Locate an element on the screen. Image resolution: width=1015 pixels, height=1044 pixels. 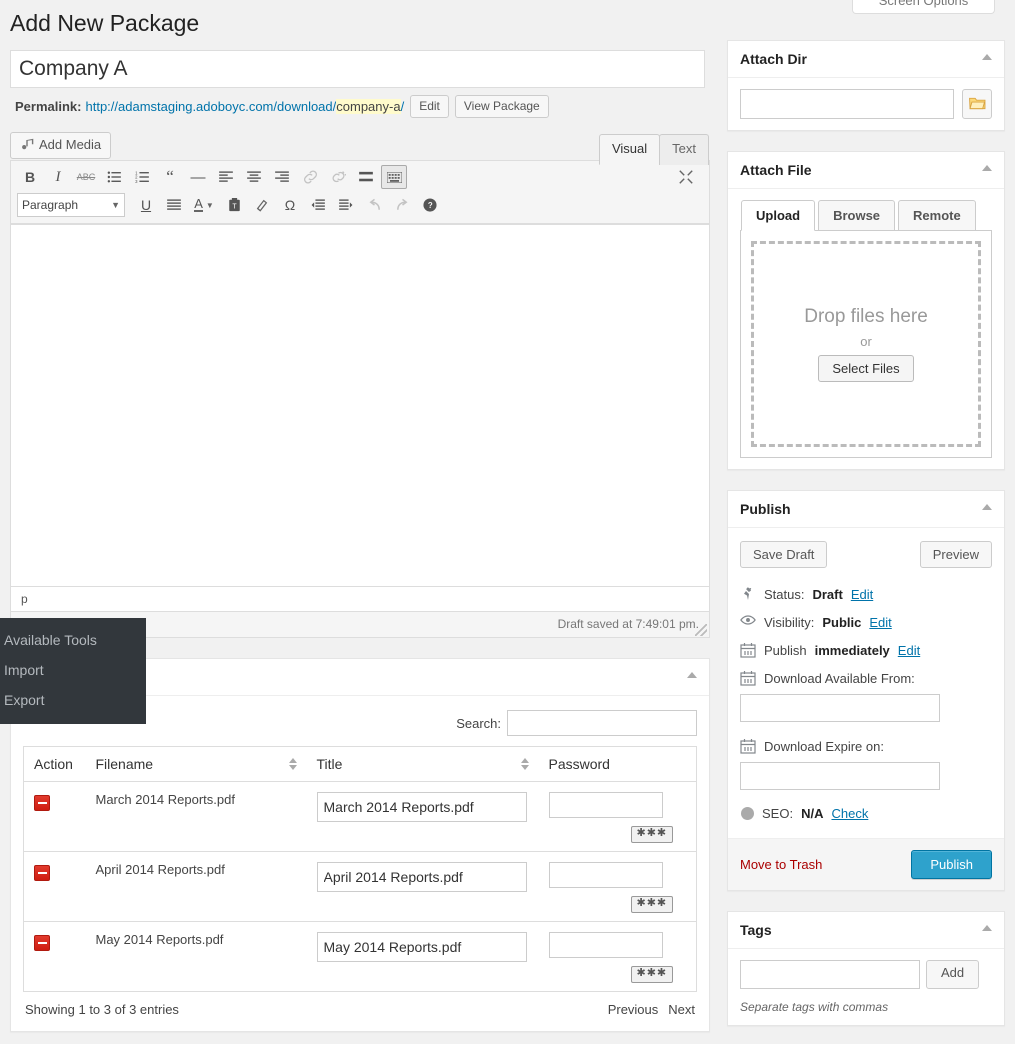
tab-remote: Remote is located at coordinates (937, 215).